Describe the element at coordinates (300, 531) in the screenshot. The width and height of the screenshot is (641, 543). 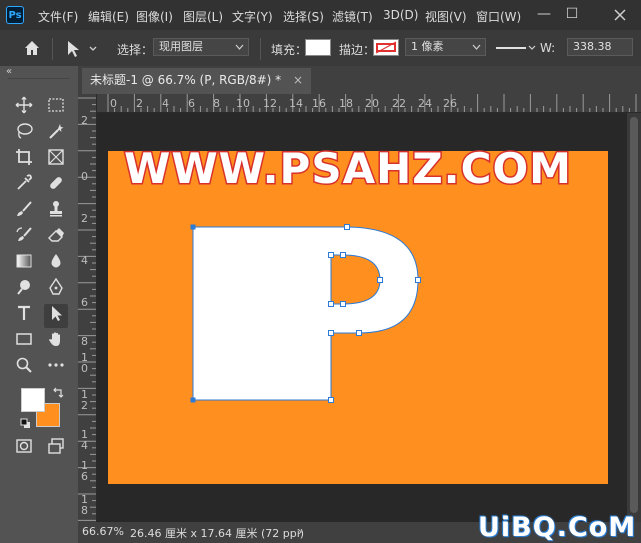
I see `status-menu-arrow: ›` at that location.